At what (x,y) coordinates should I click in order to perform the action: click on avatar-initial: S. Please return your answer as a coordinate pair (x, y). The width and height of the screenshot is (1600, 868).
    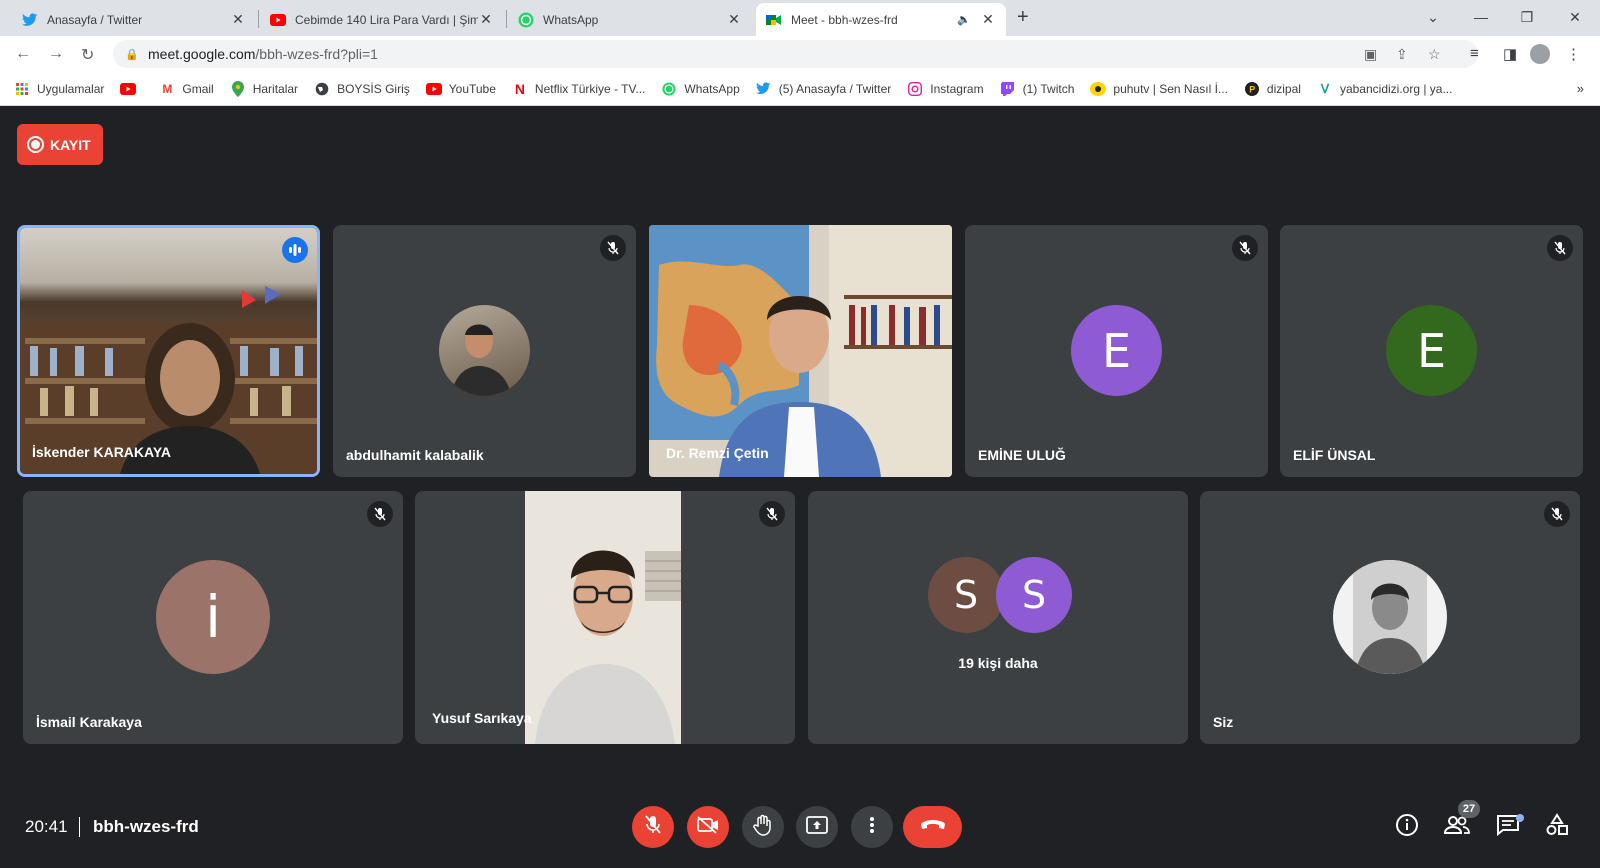
    Looking at the image, I should click on (966, 595).